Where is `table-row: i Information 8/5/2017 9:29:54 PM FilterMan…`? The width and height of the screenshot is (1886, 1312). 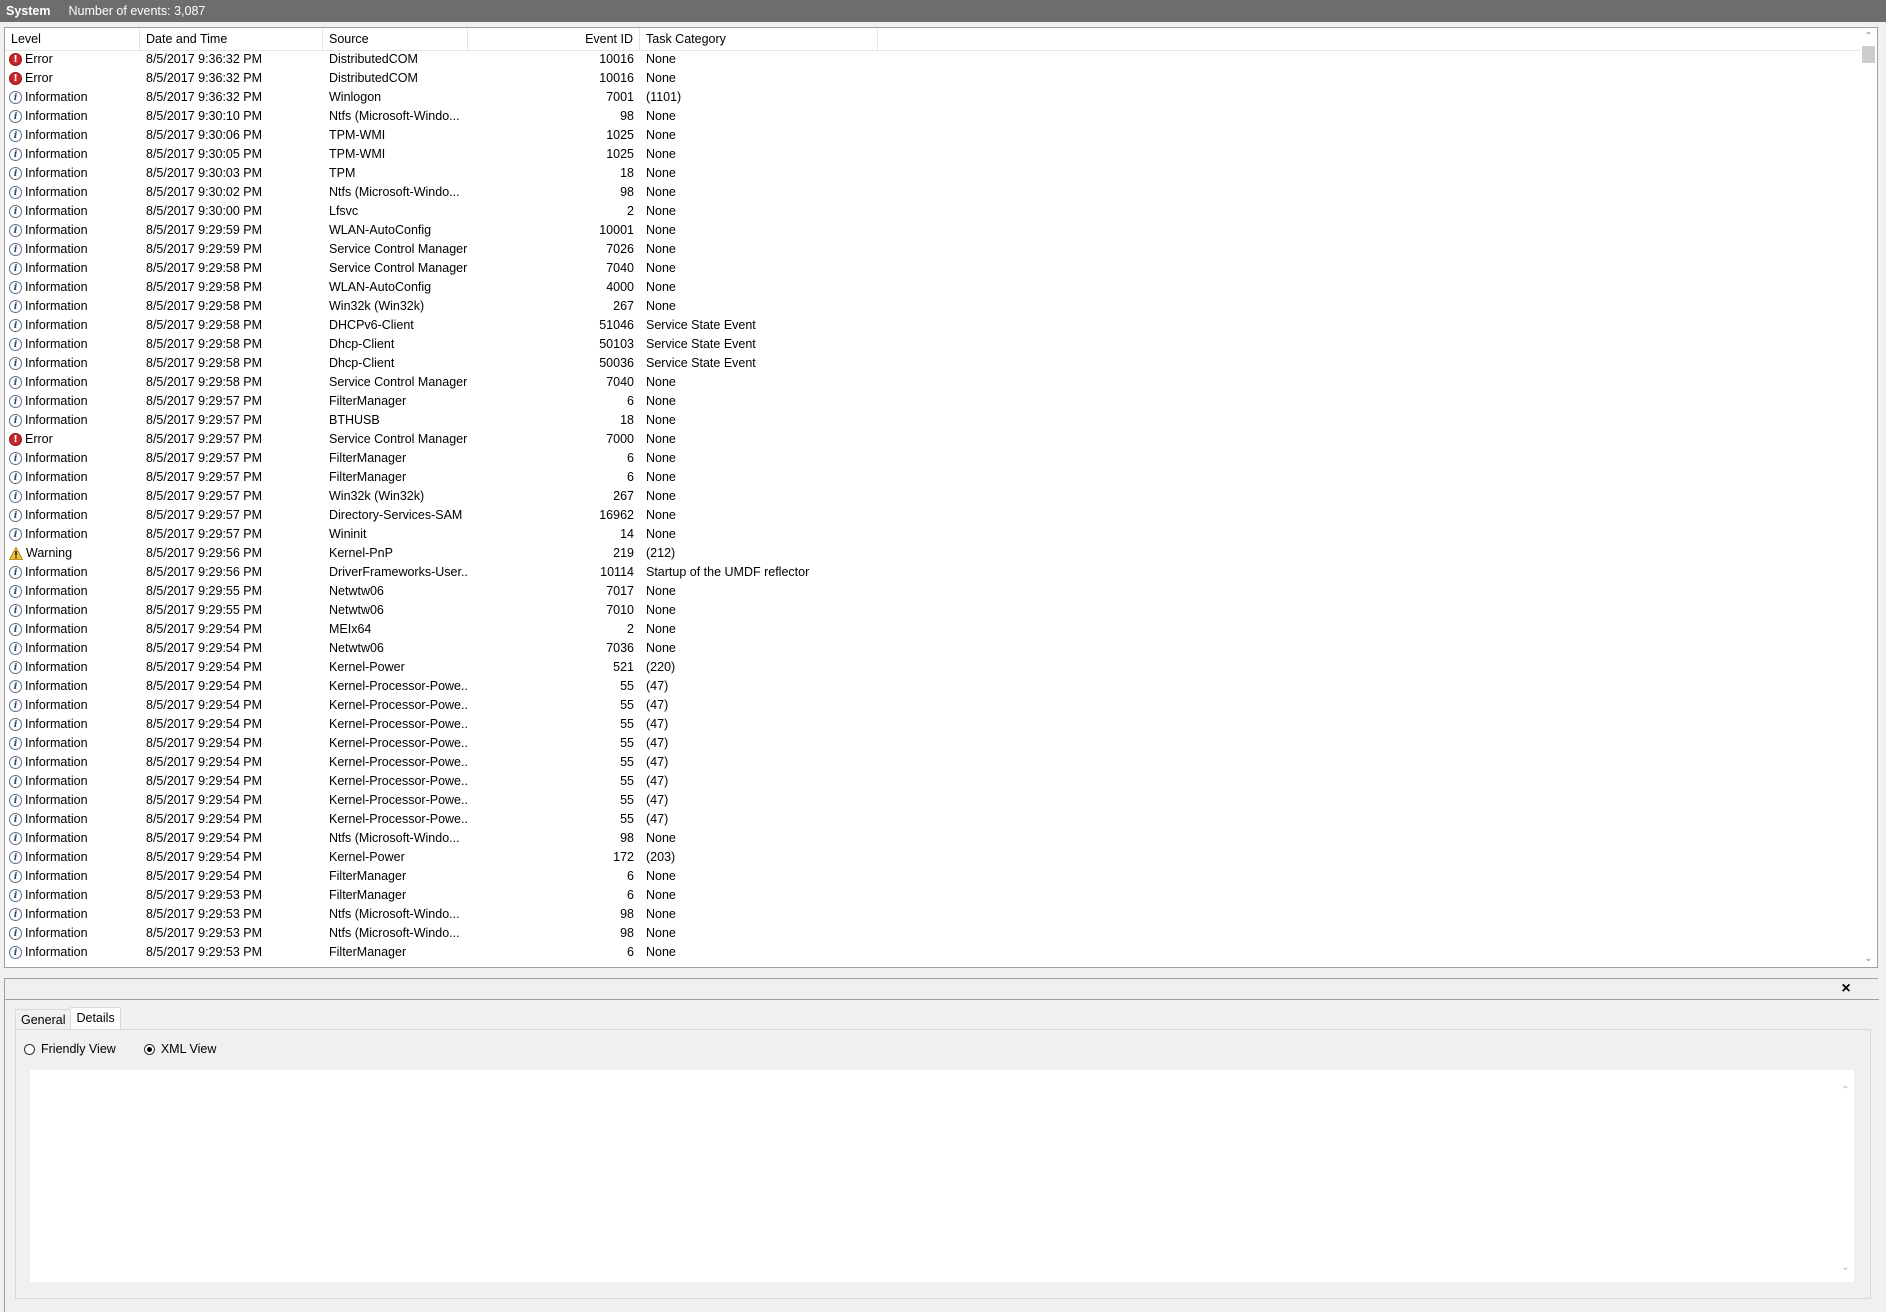 table-row: i Information 8/5/2017 9:29:54 PM FilterMan… is located at coordinates (933, 876).